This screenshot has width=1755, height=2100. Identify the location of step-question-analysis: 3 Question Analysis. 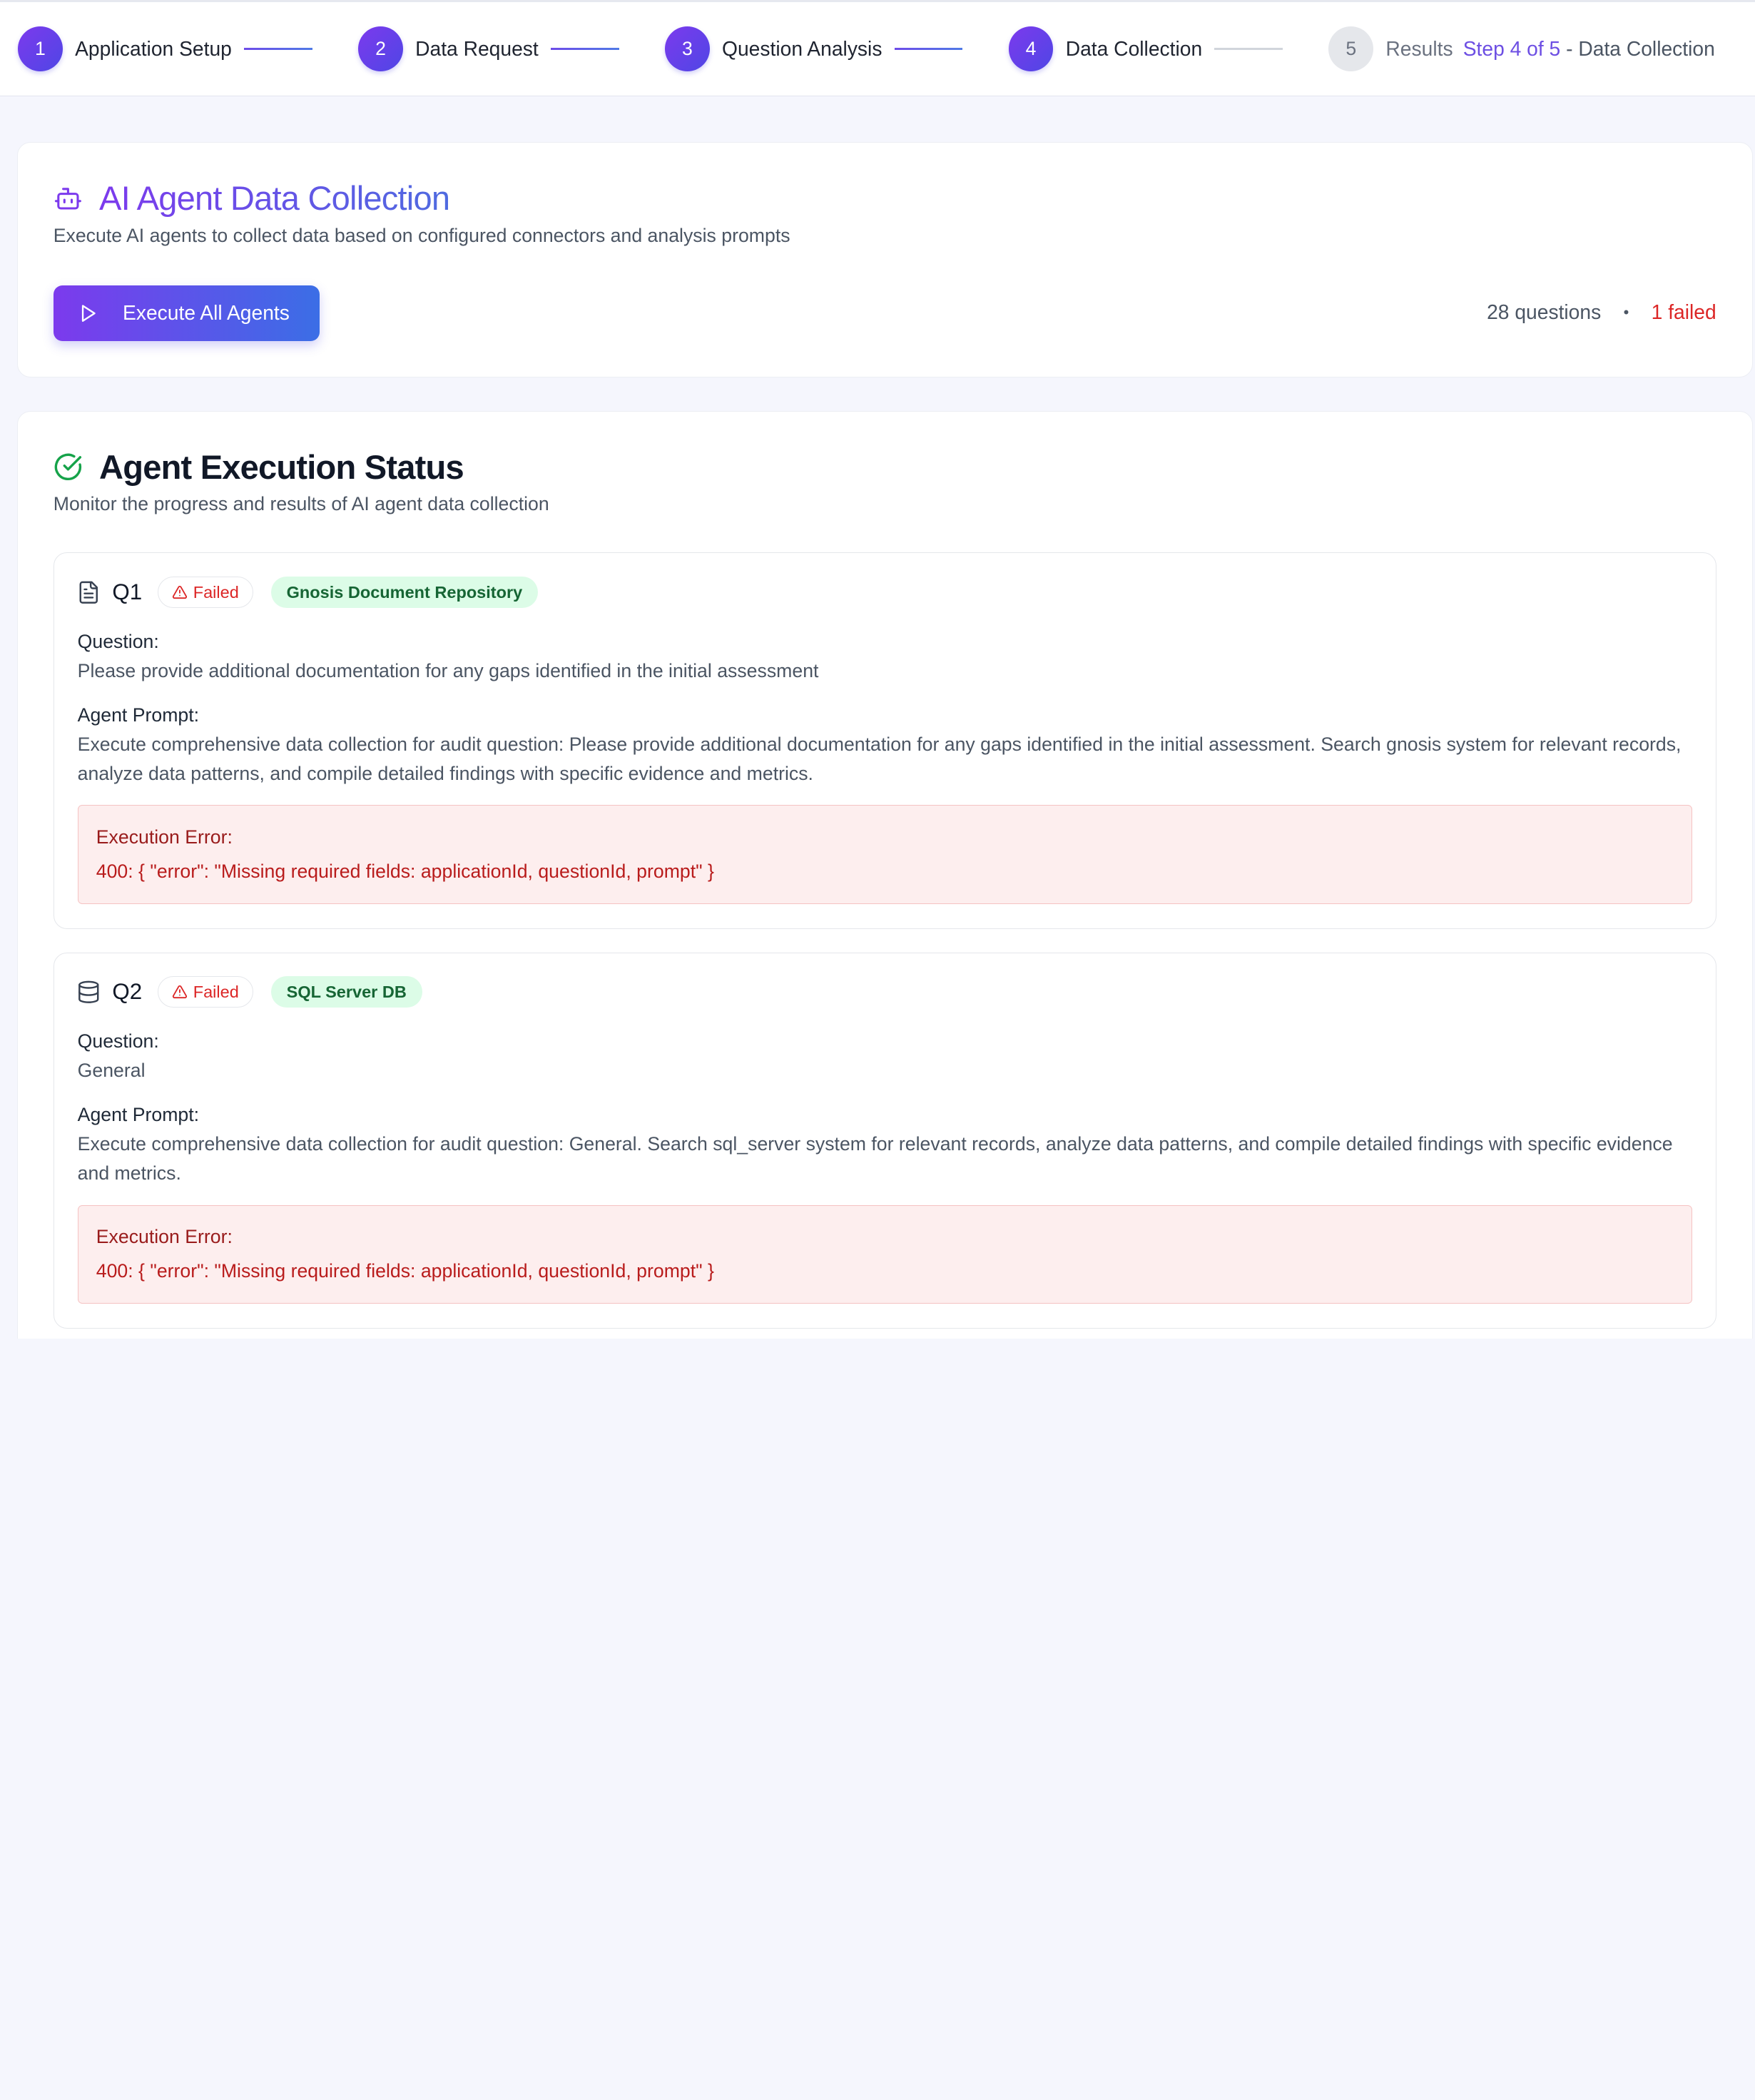
(773, 48).